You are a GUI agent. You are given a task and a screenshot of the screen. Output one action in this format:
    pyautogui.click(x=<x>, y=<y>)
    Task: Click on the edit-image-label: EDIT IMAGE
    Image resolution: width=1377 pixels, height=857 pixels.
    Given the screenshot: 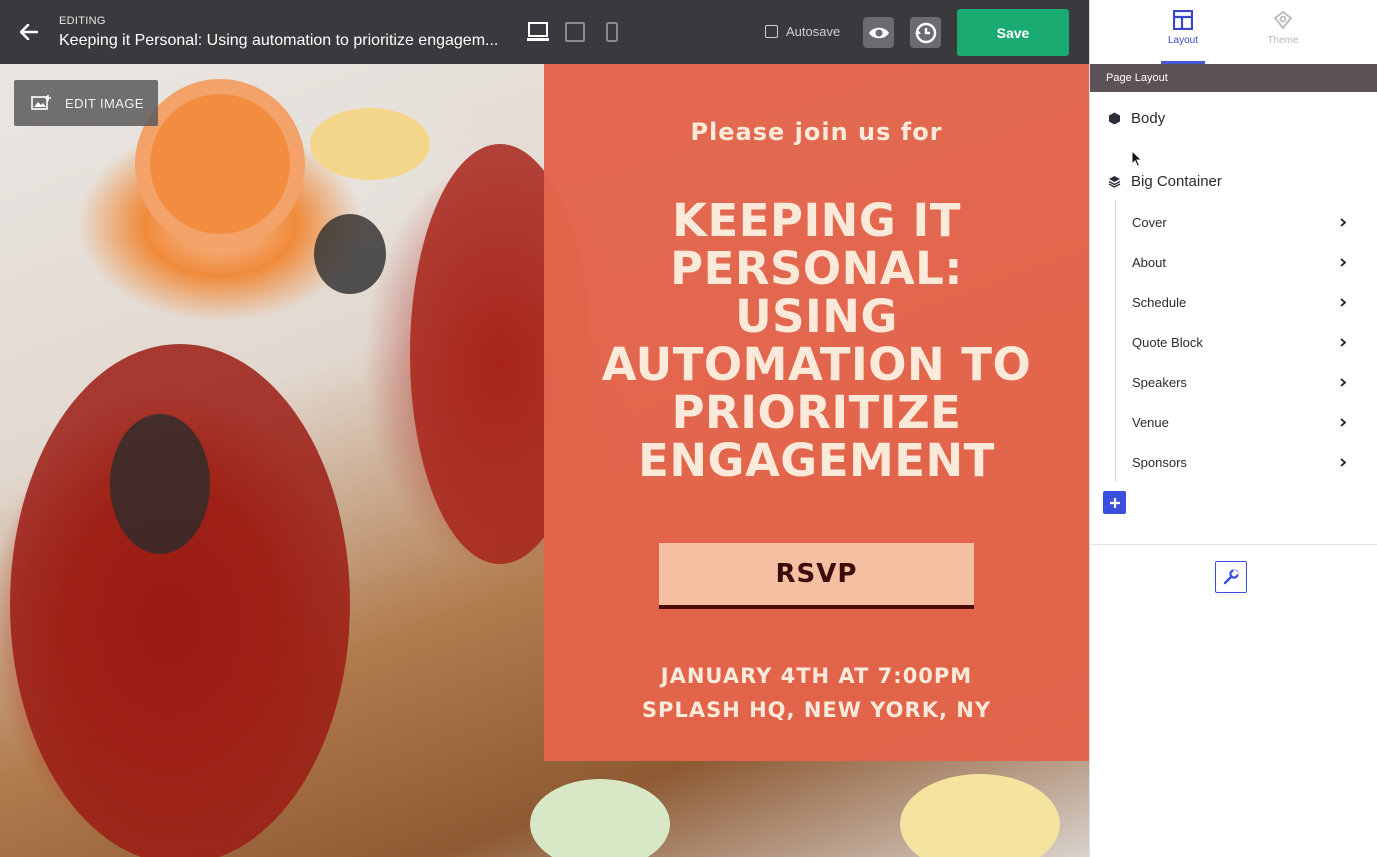 What is the action you would take?
    pyautogui.click(x=104, y=103)
    